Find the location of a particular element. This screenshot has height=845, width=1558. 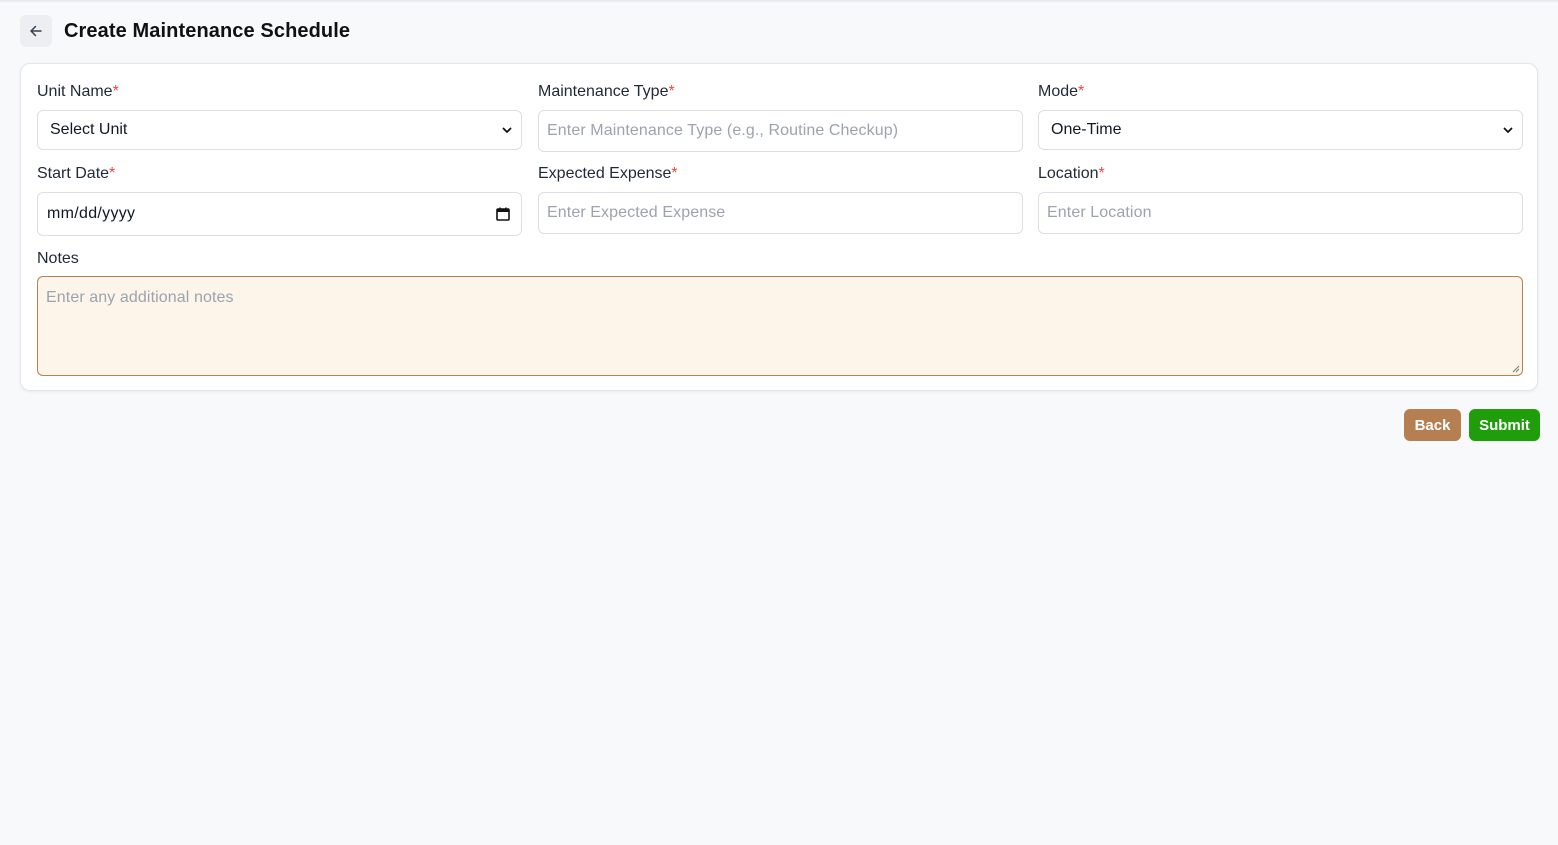

start-date-field: Start Date* mm/dd/yyyy is located at coordinates (279, 199).